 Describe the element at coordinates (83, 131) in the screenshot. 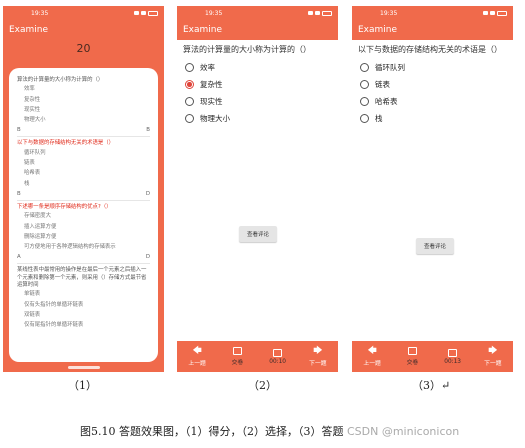

I see `answer-row: BB` at that location.